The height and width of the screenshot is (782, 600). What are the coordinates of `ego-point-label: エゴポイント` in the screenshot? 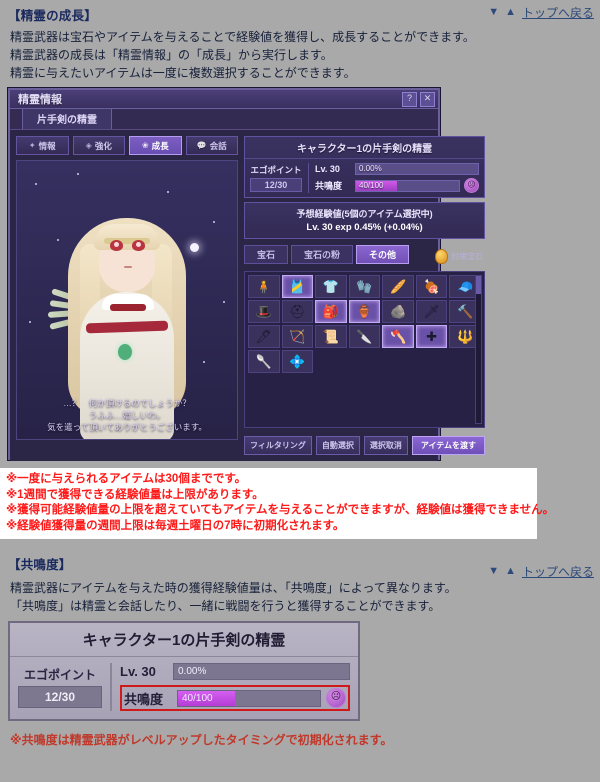 It's located at (276, 170).